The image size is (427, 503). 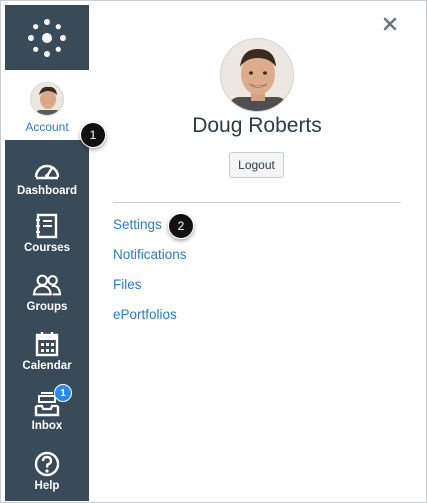 I want to click on nav-item-calendar: Calendar, so click(x=47, y=351).